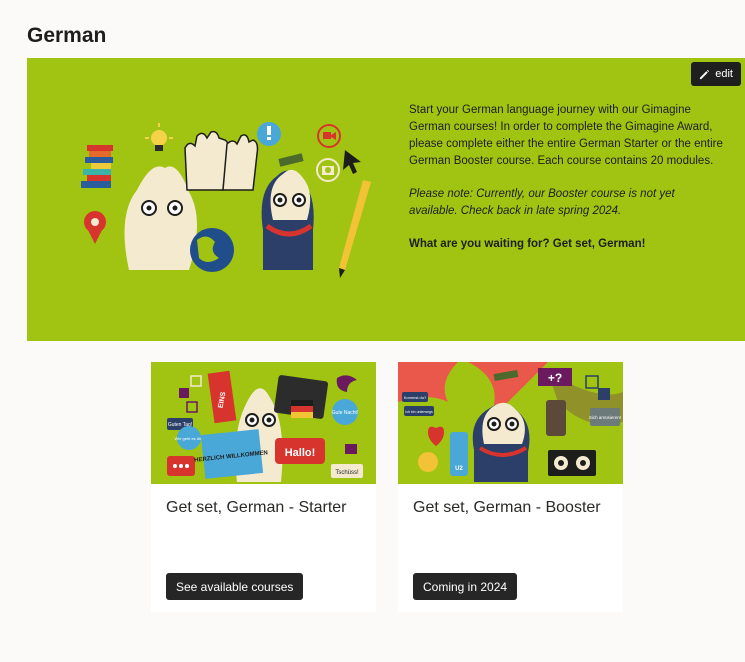 This screenshot has height=662, width=745. Describe the element at coordinates (705, 74) in the screenshot. I see `pencil-icon` at that location.